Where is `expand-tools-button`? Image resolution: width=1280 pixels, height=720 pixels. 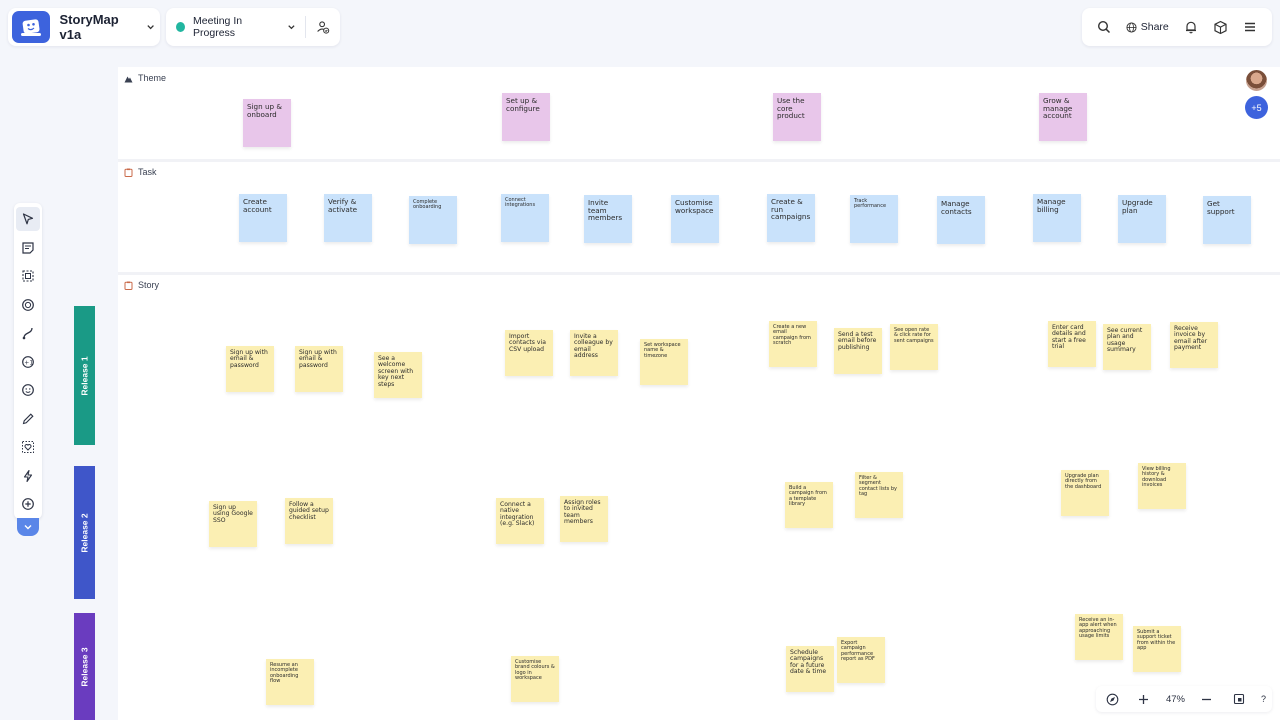 expand-tools-button is located at coordinates (28, 527).